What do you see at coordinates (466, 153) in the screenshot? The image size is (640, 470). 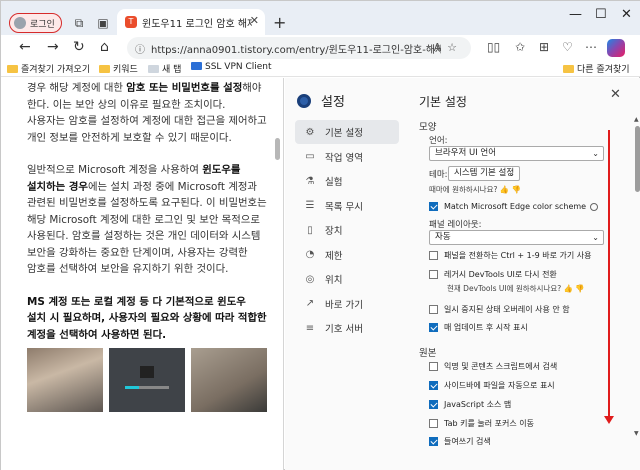 I see `language-value: 브라우저 UI 언어` at bounding box center [466, 153].